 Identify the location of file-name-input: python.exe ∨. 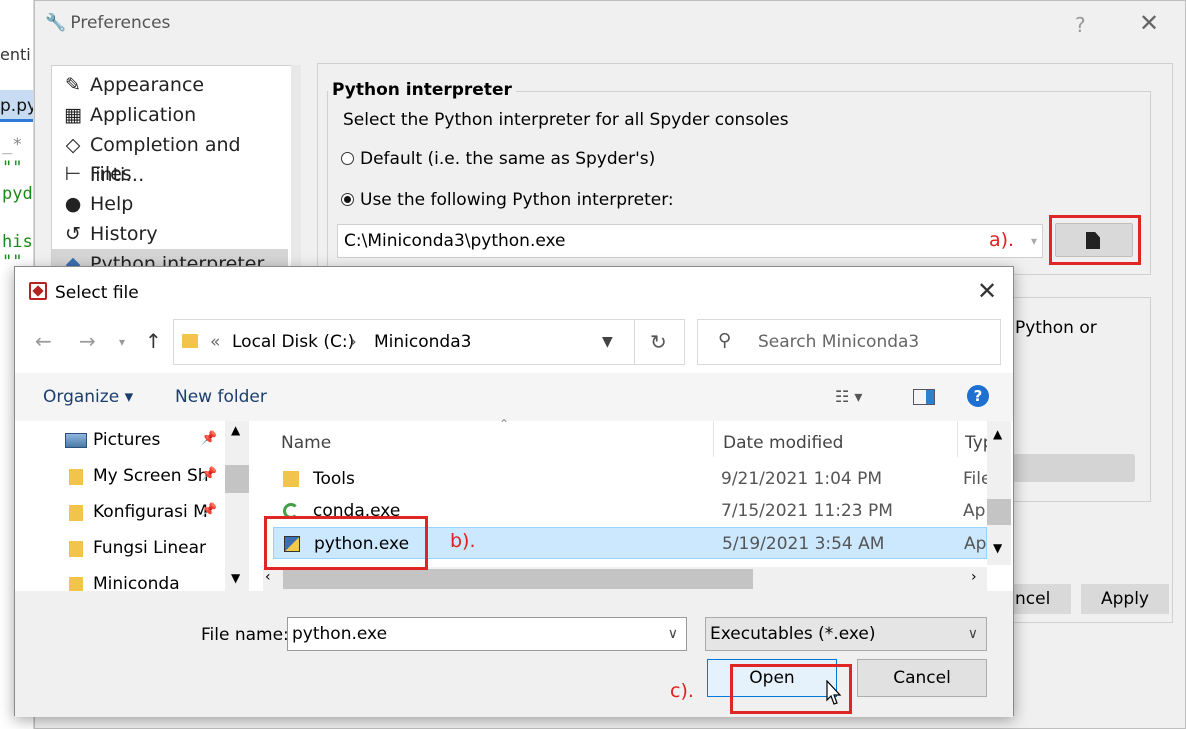
(487, 634).